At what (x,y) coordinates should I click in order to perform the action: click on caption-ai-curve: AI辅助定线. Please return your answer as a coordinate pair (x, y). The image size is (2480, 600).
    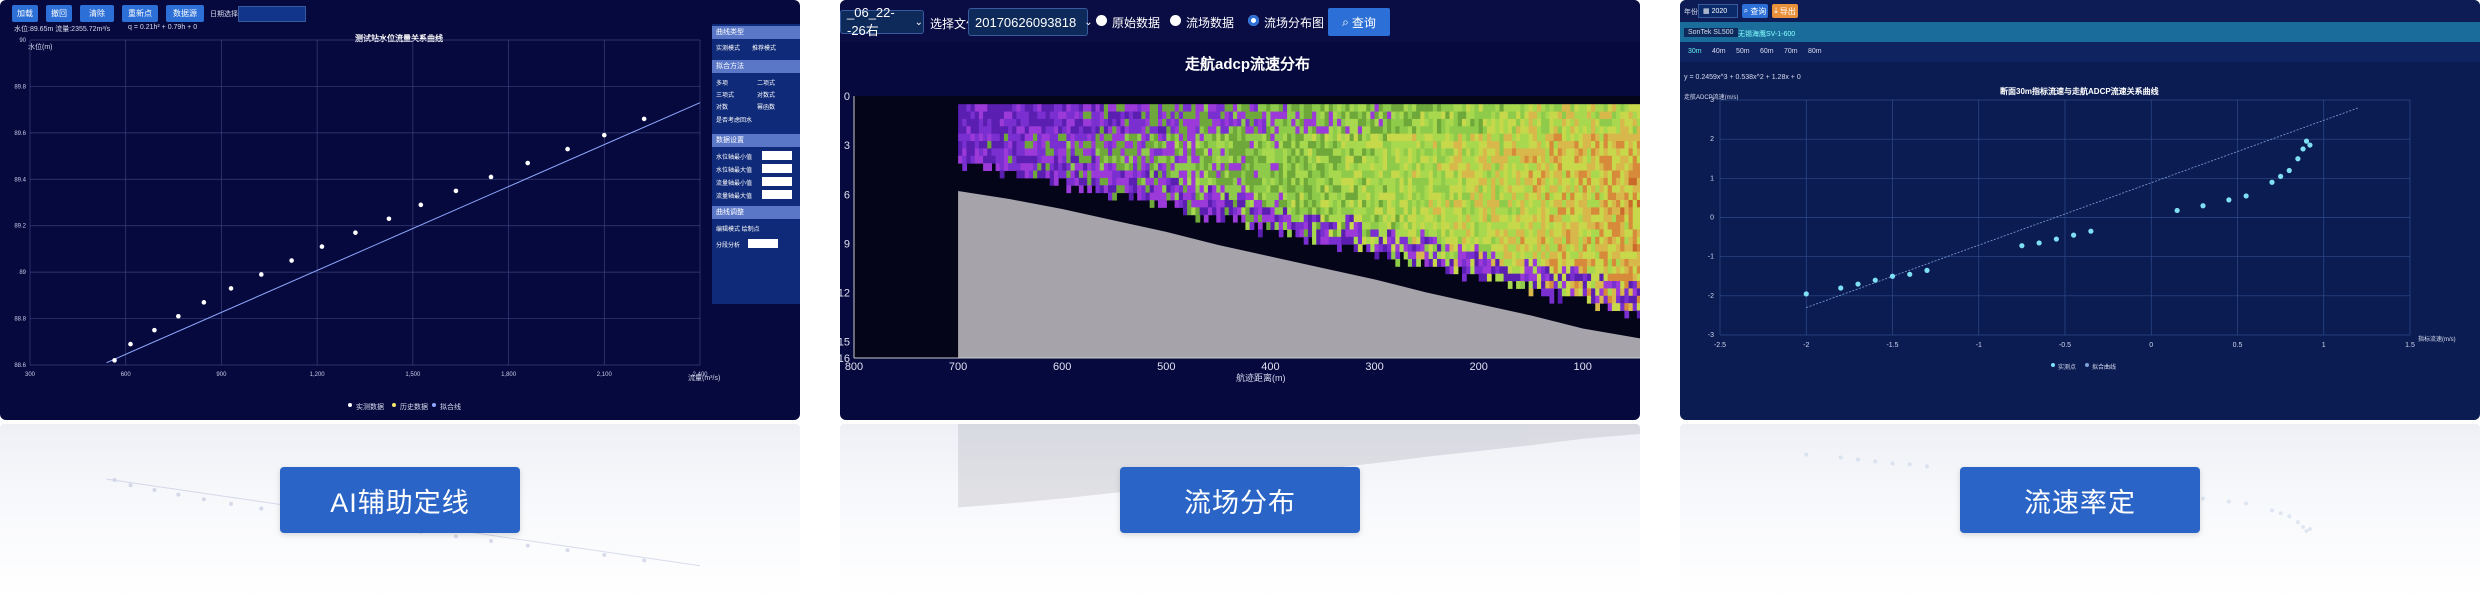
    Looking at the image, I should click on (400, 500).